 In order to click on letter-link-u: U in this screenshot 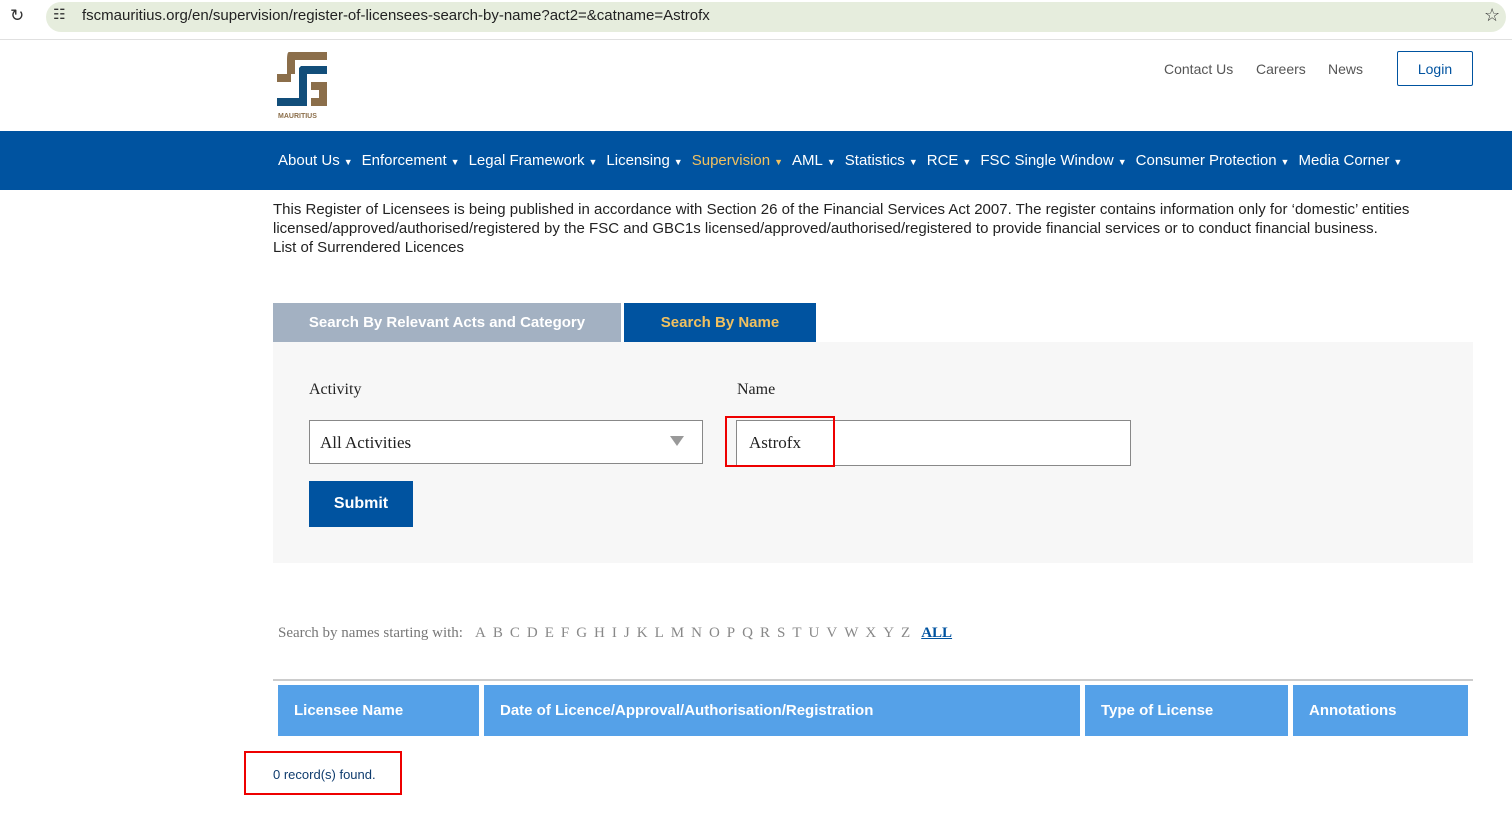, I will do `click(814, 633)`.